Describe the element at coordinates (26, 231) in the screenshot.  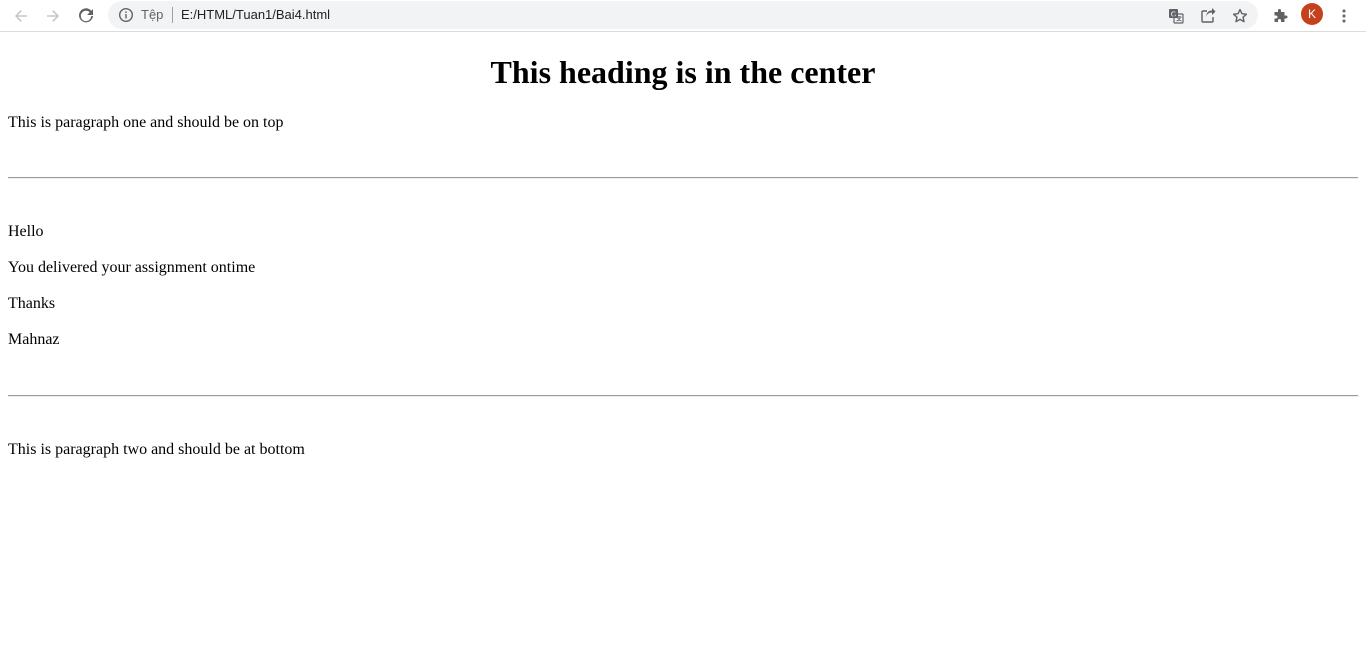
I see `letter-greeting: Hello` at that location.